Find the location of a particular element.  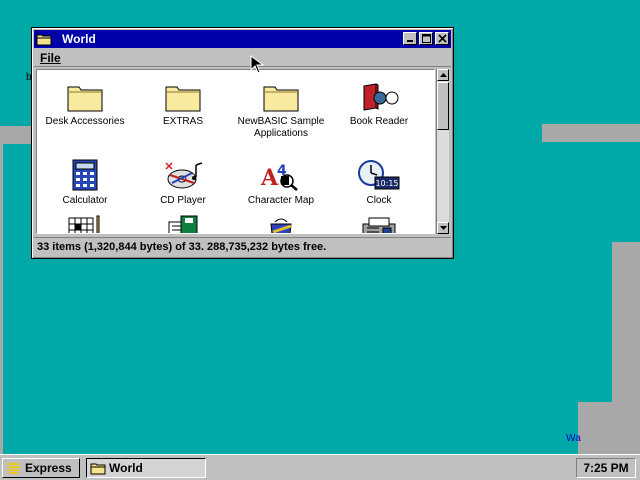

book-reader-icon is located at coordinates (381, 97).